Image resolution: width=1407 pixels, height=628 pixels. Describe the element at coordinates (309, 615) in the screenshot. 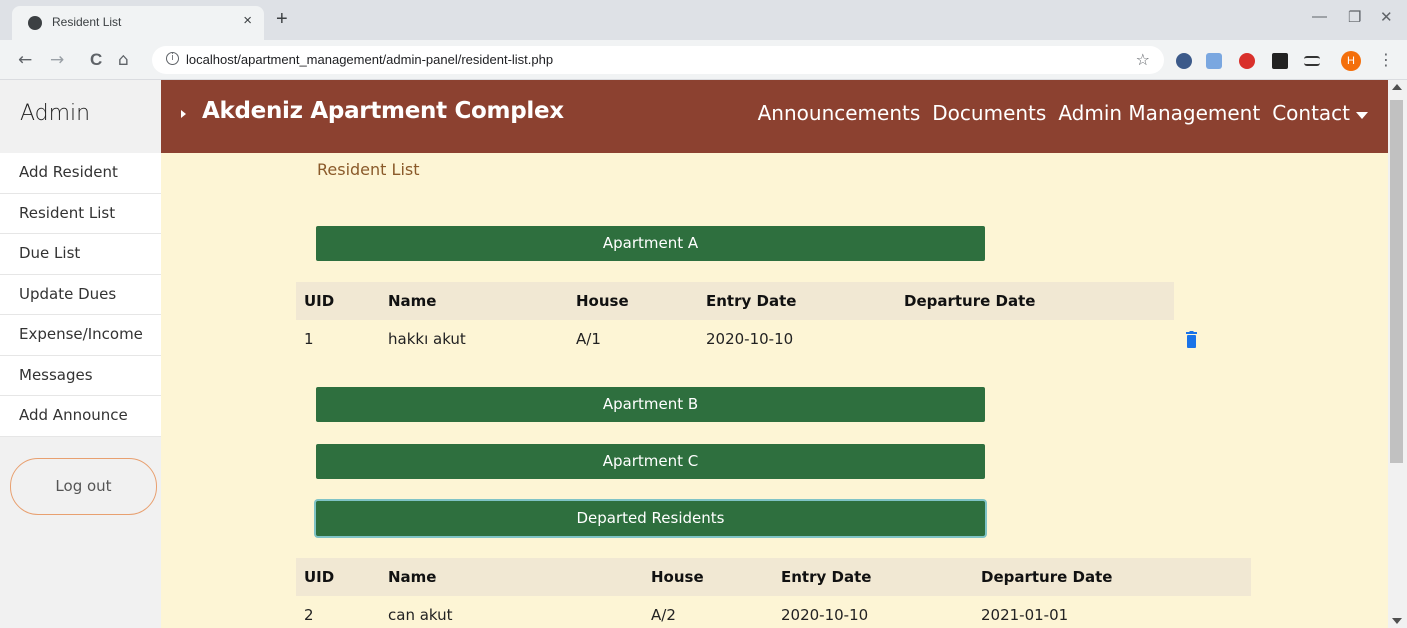

I see `cell-uid: 2` at that location.